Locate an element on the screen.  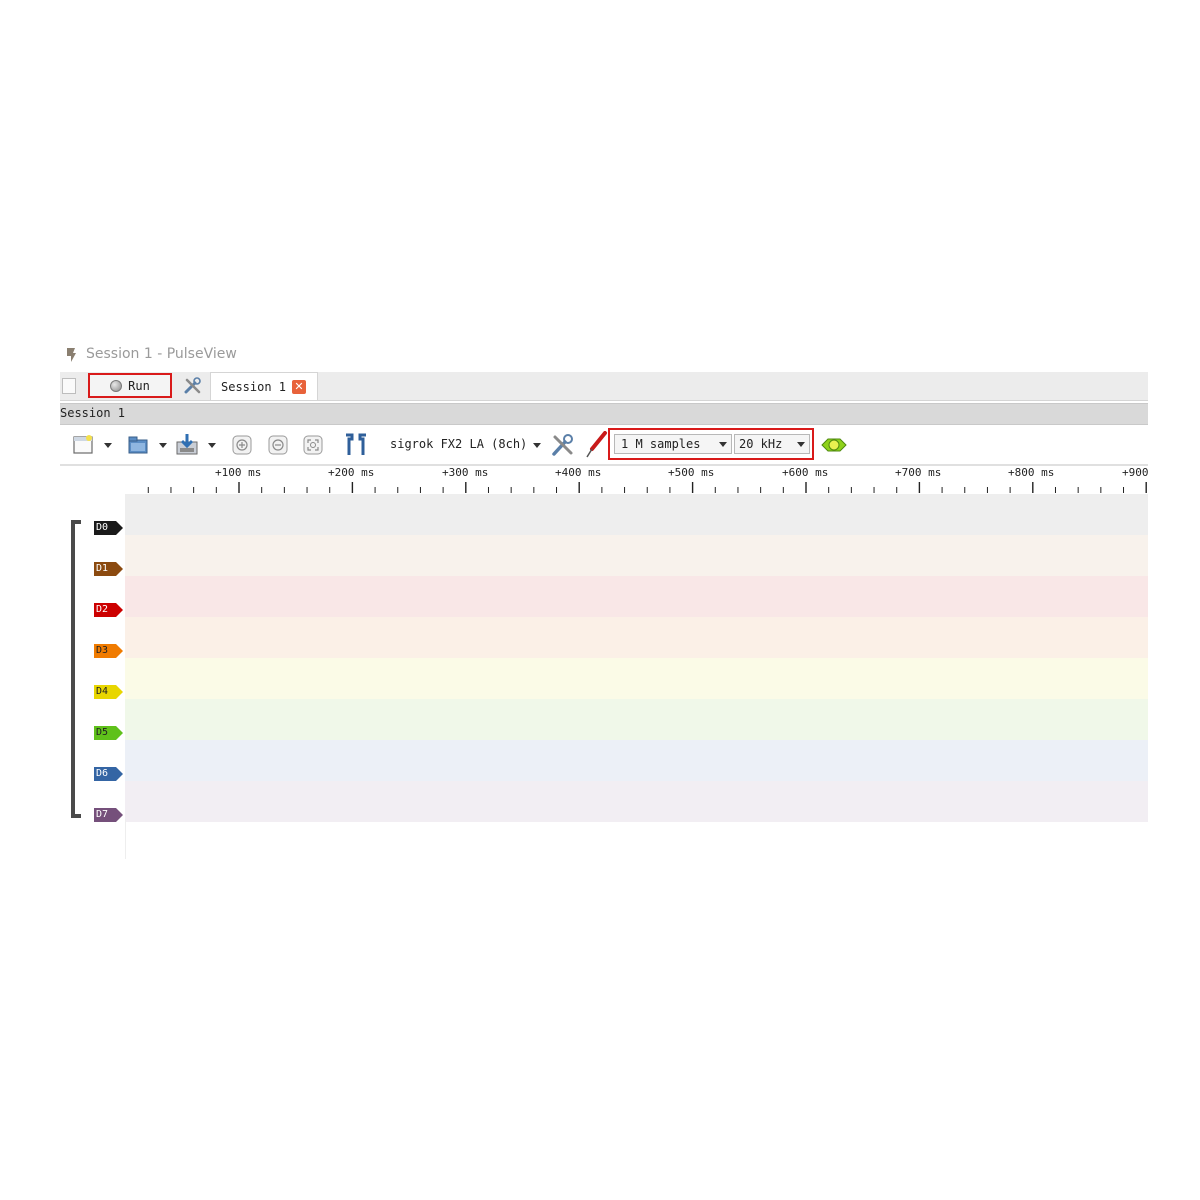
zoom-out-icon is located at coordinates (278, 445).